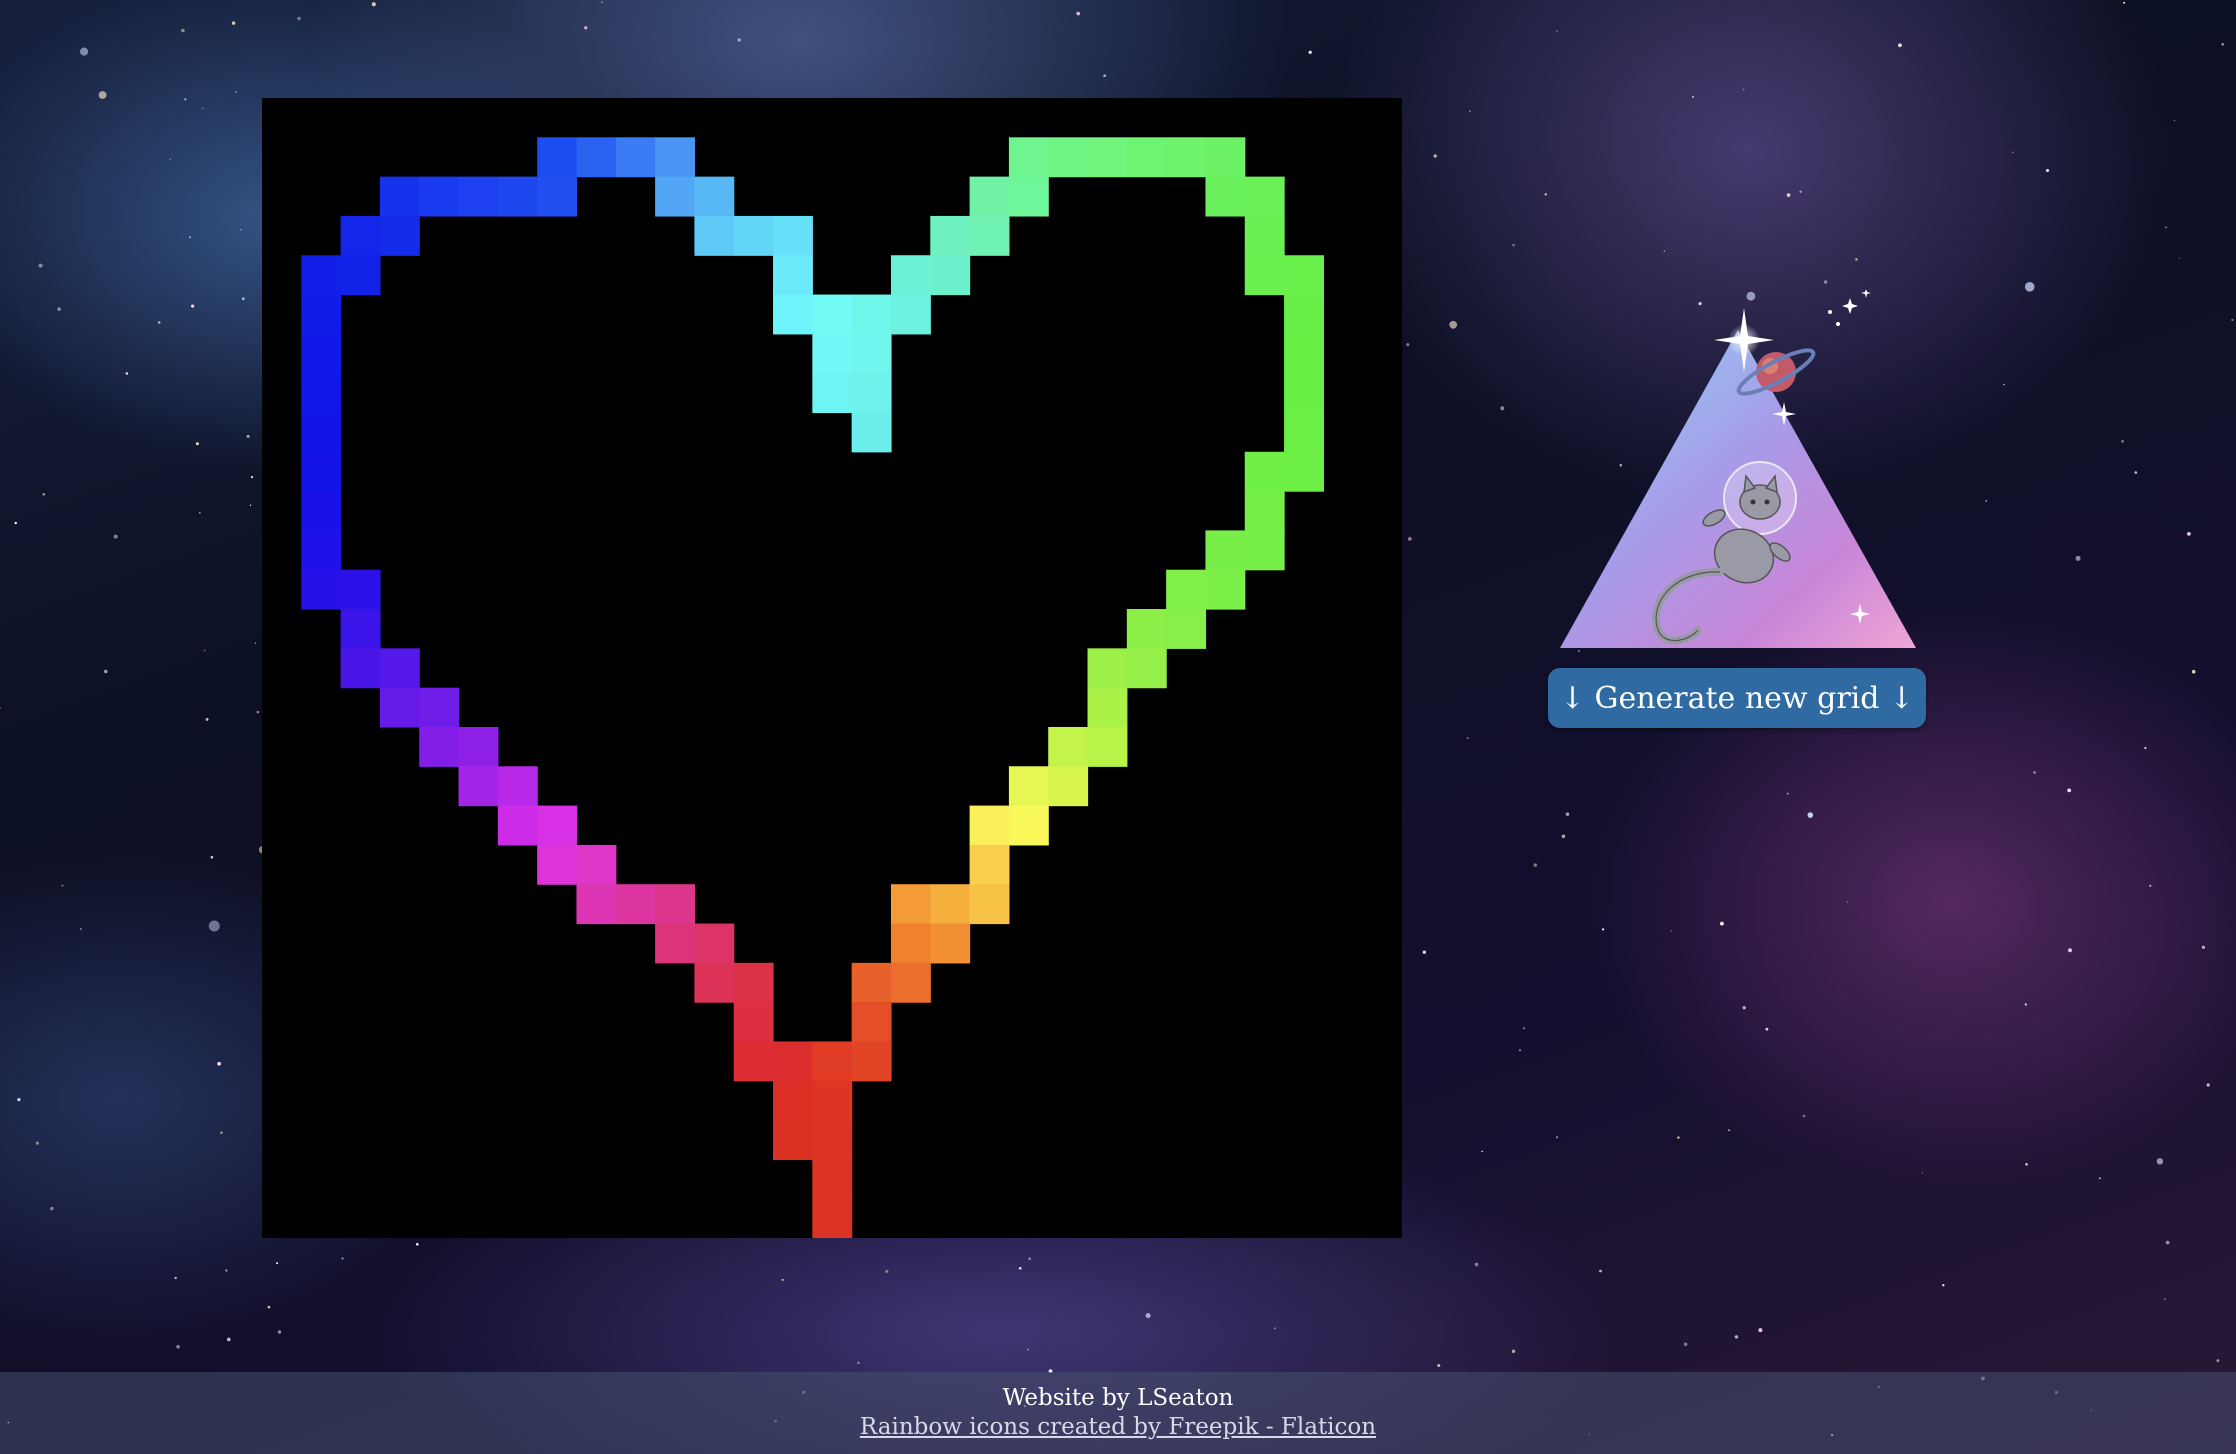 This screenshot has height=1454, width=2236. What do you see at coordinates (1737, 698) in the screenshot?
I see `generate-new-grid-button: ↓ Generate new grid ↓` at bounding box center [1737, 698].